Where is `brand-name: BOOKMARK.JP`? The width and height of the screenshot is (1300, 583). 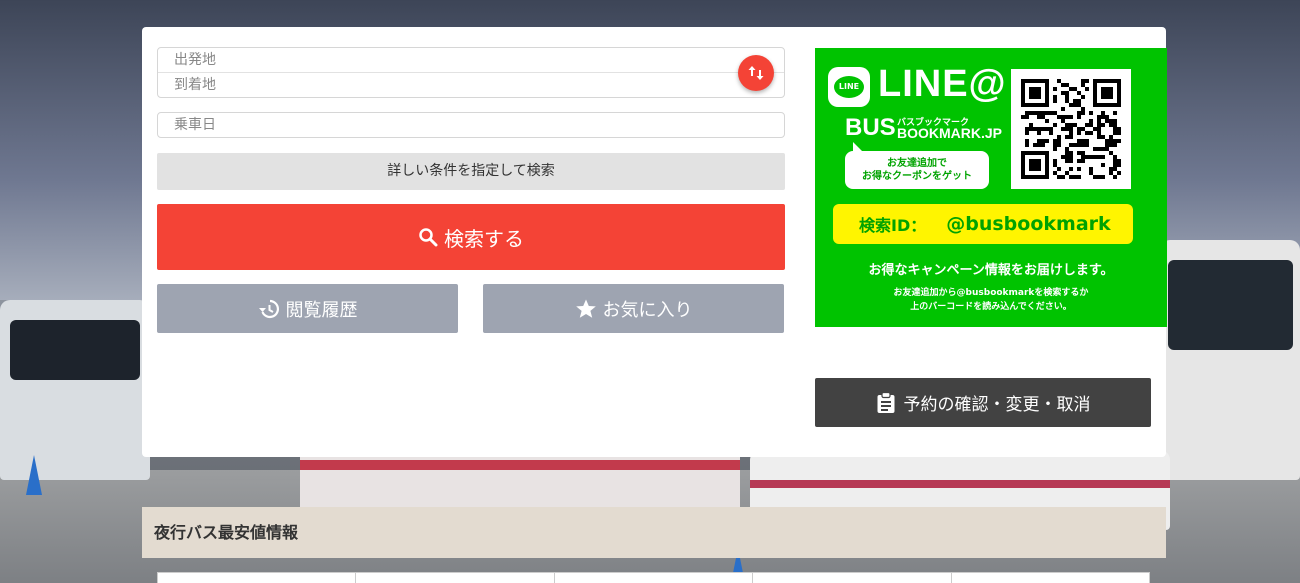
brand-name: BOOKMARK.JP is located at coordinates (950, 133).